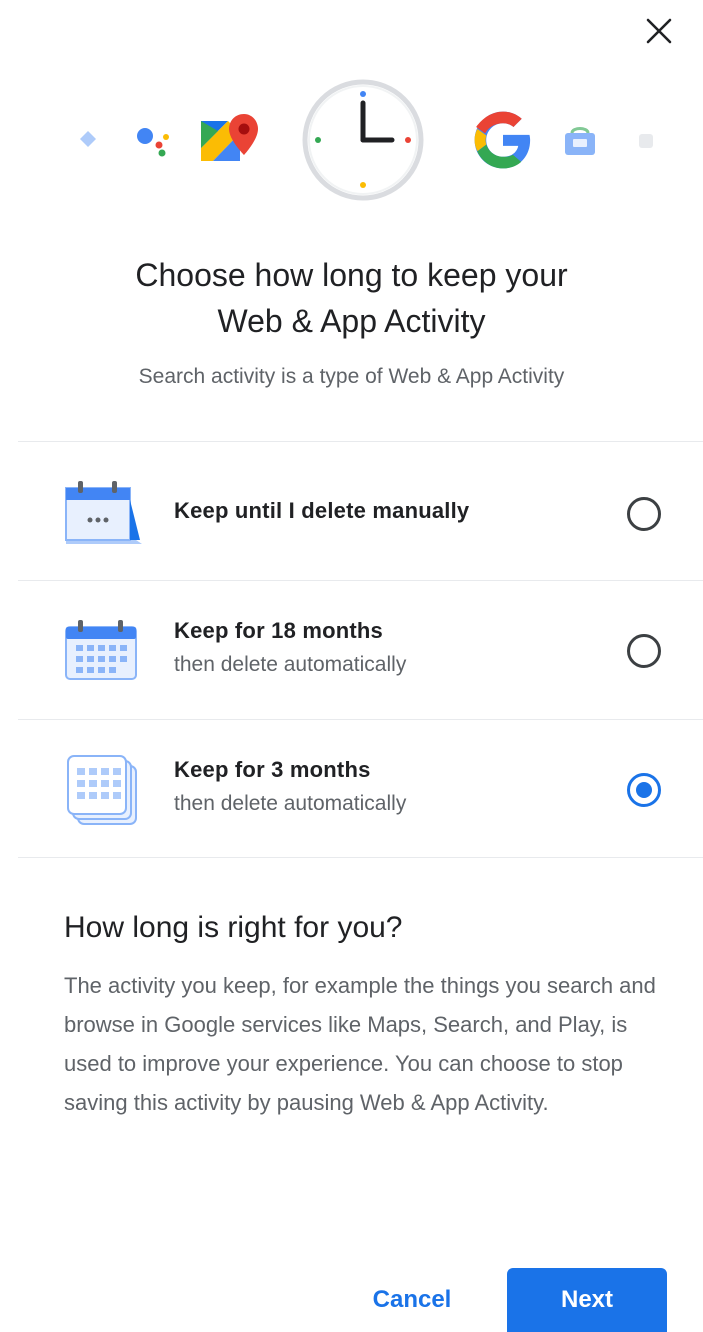 The image size is (703, 1332). Describe the element at coordinates (502, 140) in the screenshot. I see `google-g-icon` at that location.